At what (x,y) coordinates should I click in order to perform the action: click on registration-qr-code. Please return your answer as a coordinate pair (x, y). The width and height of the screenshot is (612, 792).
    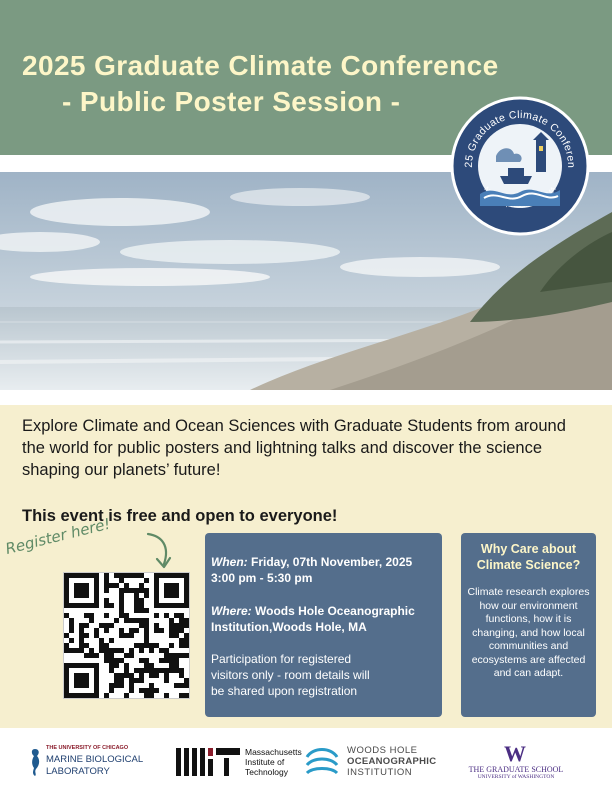
    Looking at the image, I should click on (126, 635).